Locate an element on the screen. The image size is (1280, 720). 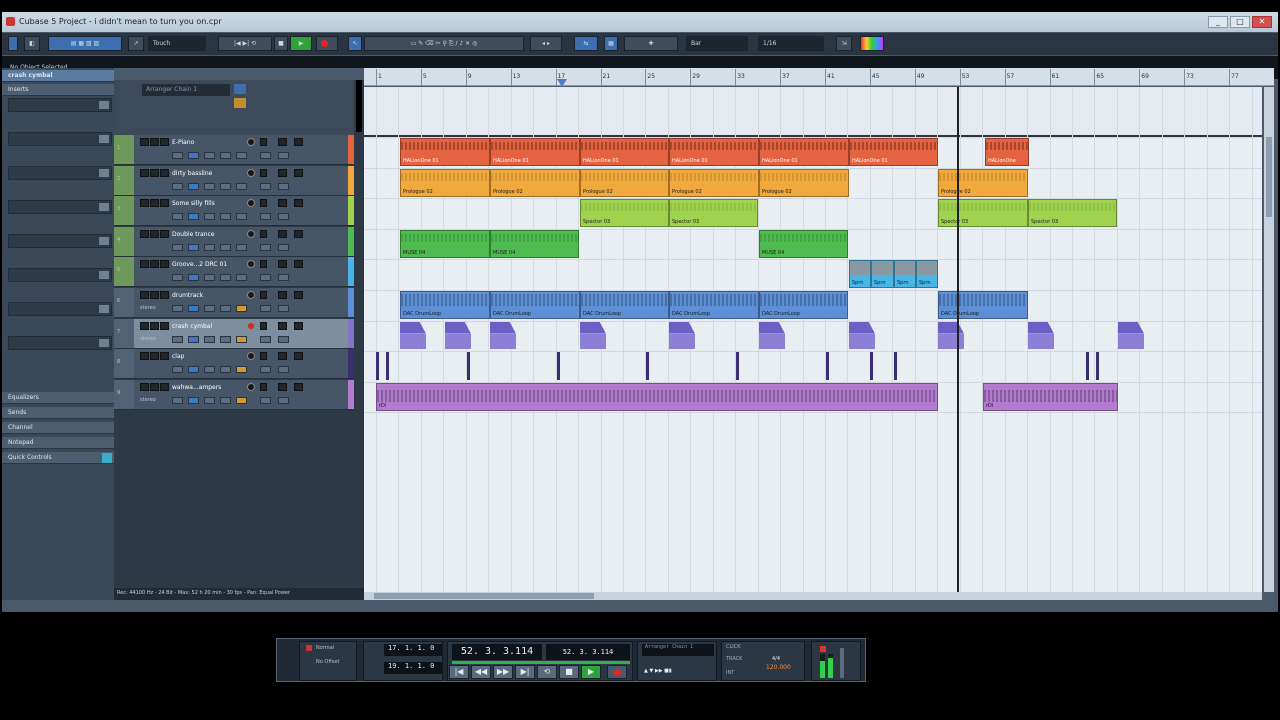
snap-mode-icon: ▦ is located at coordinates (611, 43).